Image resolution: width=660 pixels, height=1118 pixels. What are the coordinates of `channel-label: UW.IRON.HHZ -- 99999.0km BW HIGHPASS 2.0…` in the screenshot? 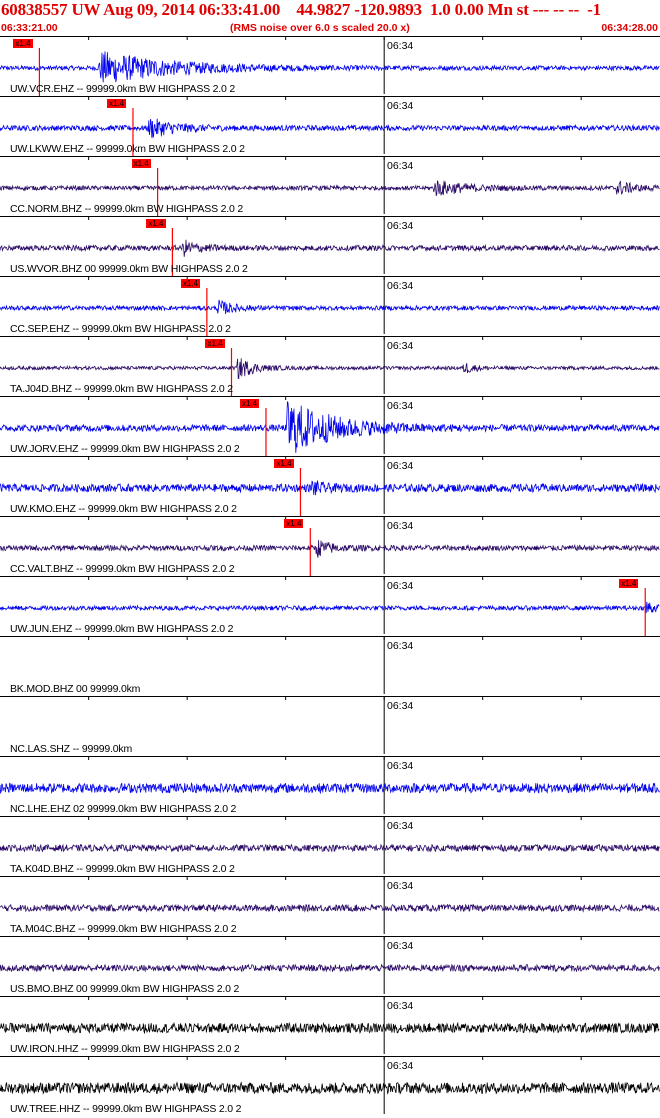 It's located at (125, 1049).